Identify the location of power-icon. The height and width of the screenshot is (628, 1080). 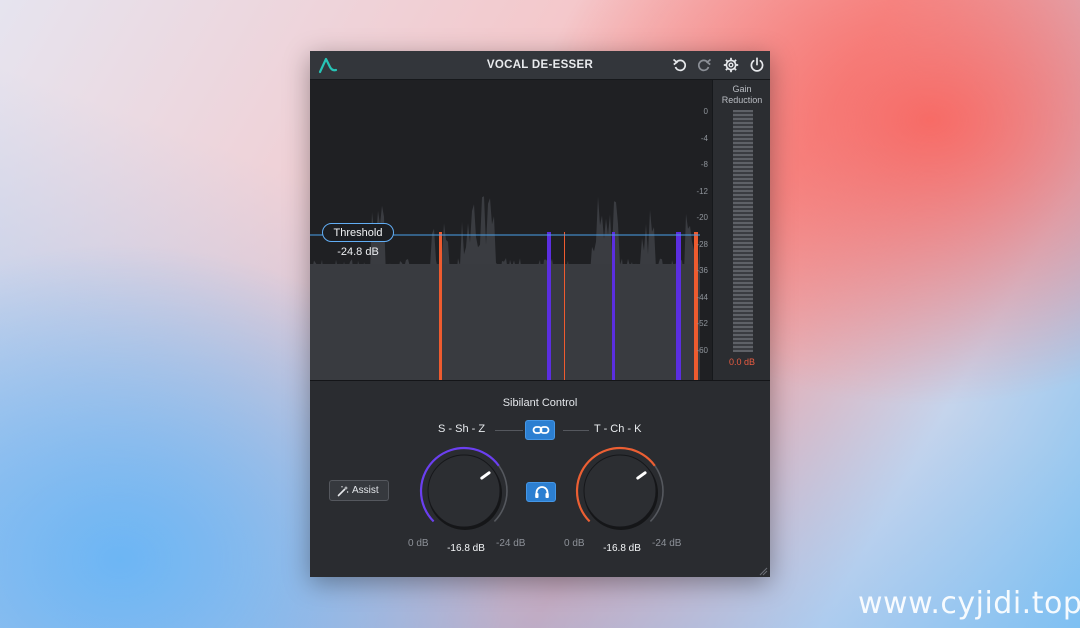
(757, 65).